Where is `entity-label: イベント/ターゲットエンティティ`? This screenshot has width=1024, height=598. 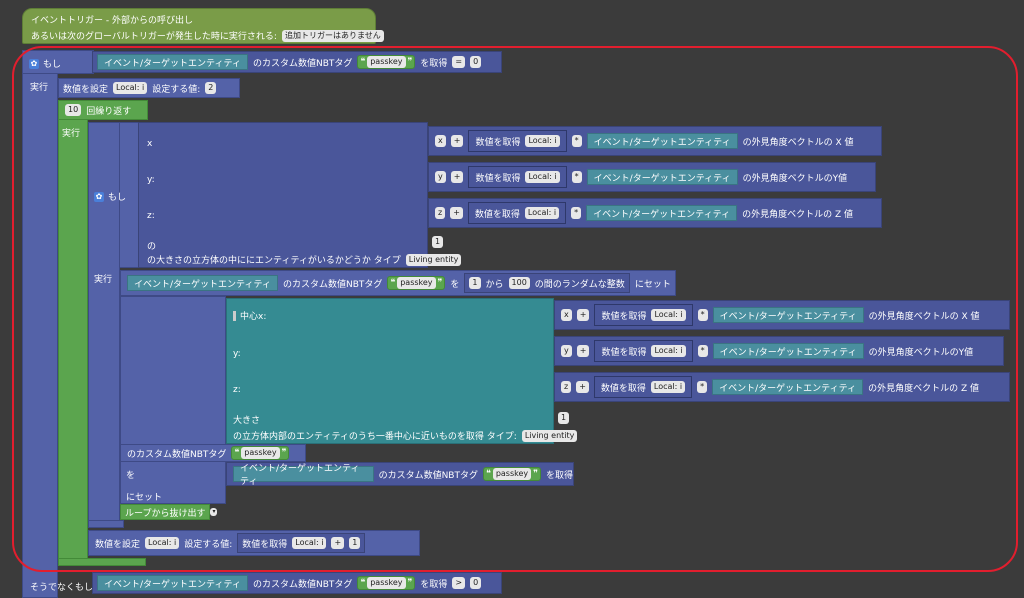 entity-label: イベント/ターゲットエンティティ is located at coordinates (172, 584).